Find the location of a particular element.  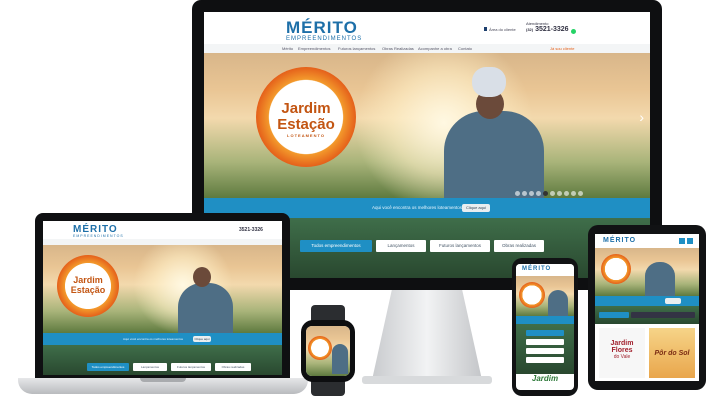

nav-item-obras: Obras Realizadas is located at coordinates (398, 48).